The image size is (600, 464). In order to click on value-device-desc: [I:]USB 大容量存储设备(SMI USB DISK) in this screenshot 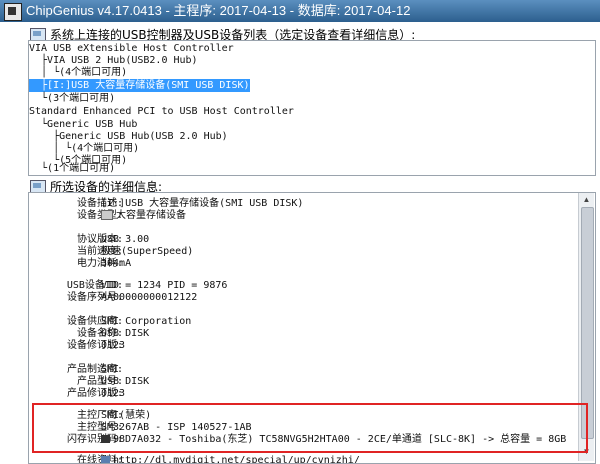, I will do `click(202, 203)`.